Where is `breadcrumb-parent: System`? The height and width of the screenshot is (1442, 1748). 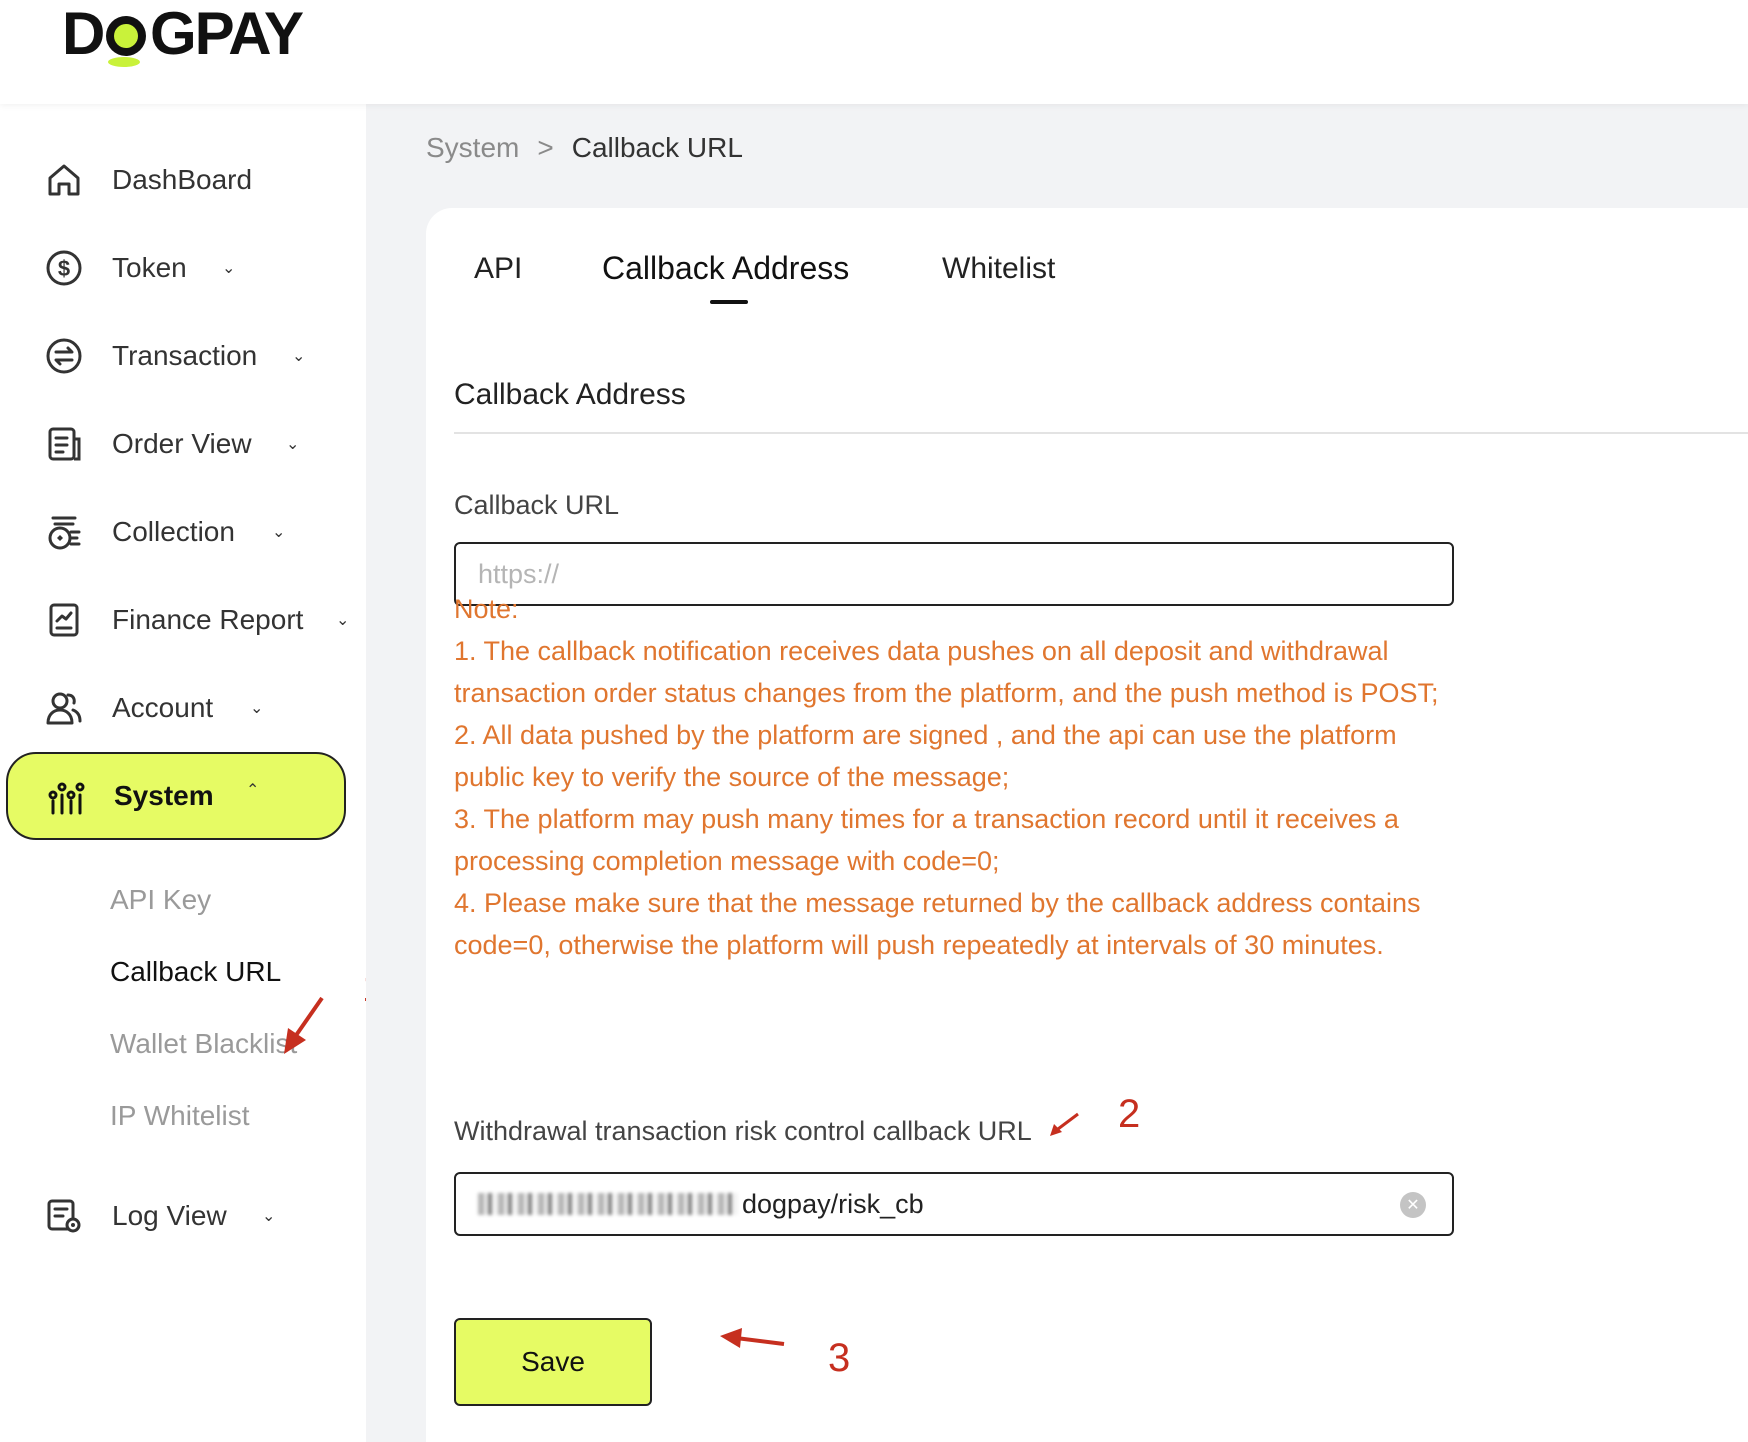 breadcrumb-parent: System is located at coordinates (472, 148).